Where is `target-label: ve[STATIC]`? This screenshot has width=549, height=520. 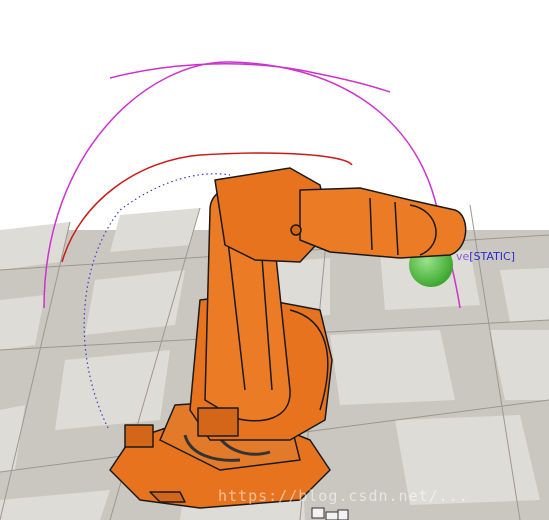
target-label: ve[STATIC] is located at coordinates (485, 256).